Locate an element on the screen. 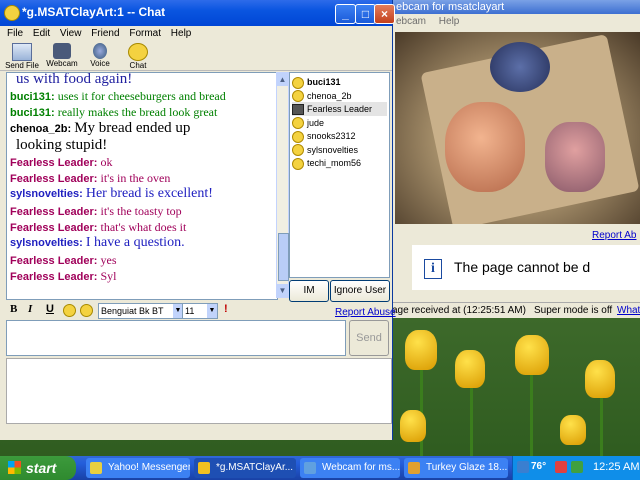 The width and height of the screenshot is (640, 480). webcam-label: Webcam is located at coordinates (62, 63).